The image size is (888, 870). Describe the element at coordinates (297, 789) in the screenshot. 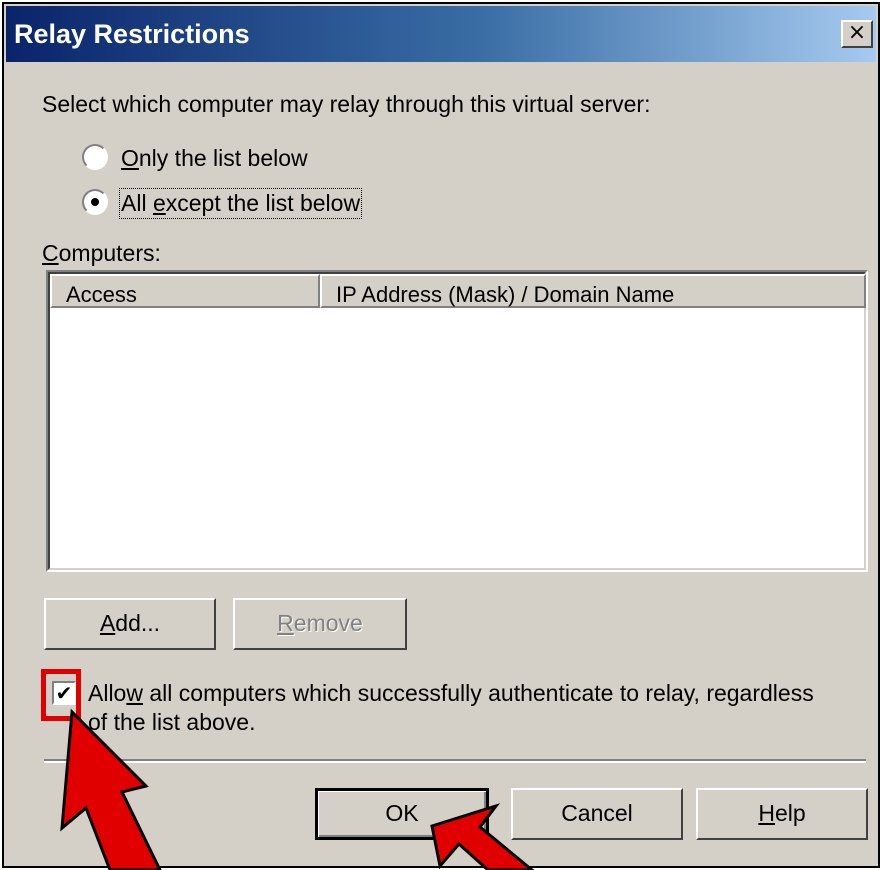

I see `annotation-arrows` at that location.